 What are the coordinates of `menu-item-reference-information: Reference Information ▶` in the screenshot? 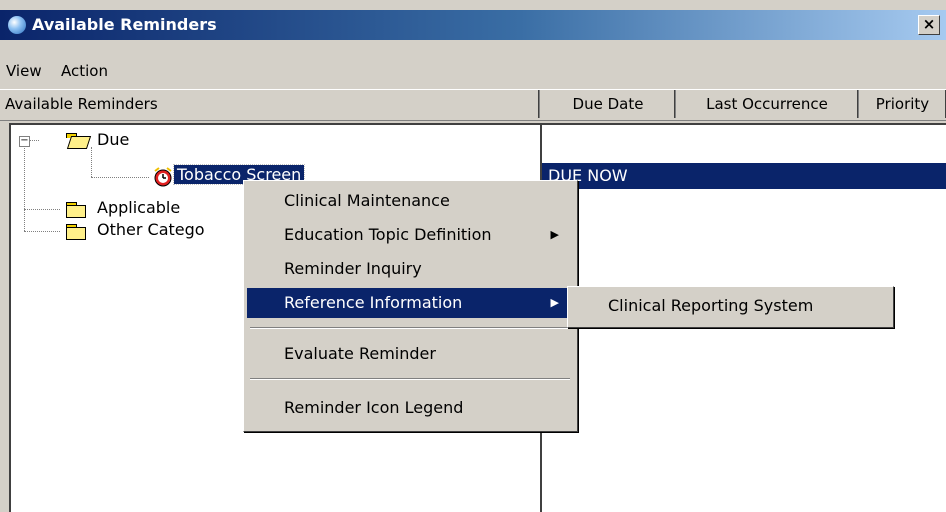 It's located at (410, 303).